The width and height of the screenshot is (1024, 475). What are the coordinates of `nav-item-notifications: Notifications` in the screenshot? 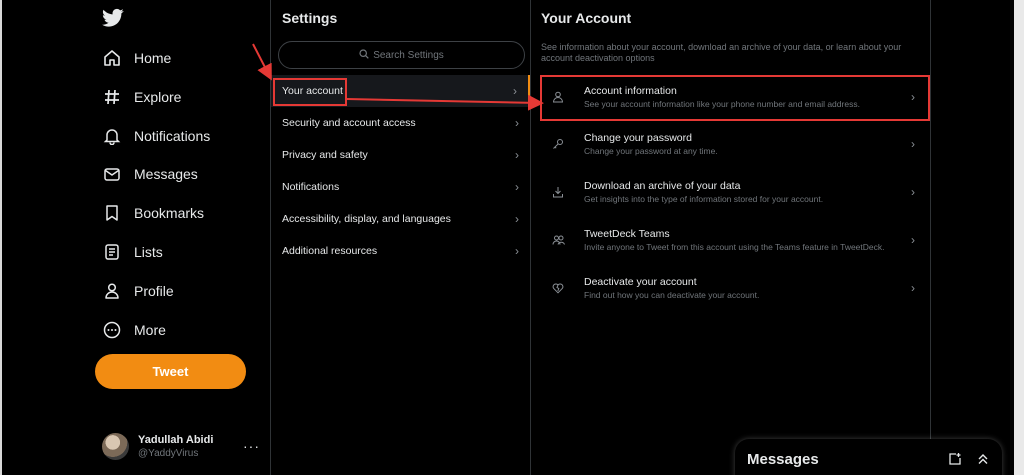 It's located at (156, 136).